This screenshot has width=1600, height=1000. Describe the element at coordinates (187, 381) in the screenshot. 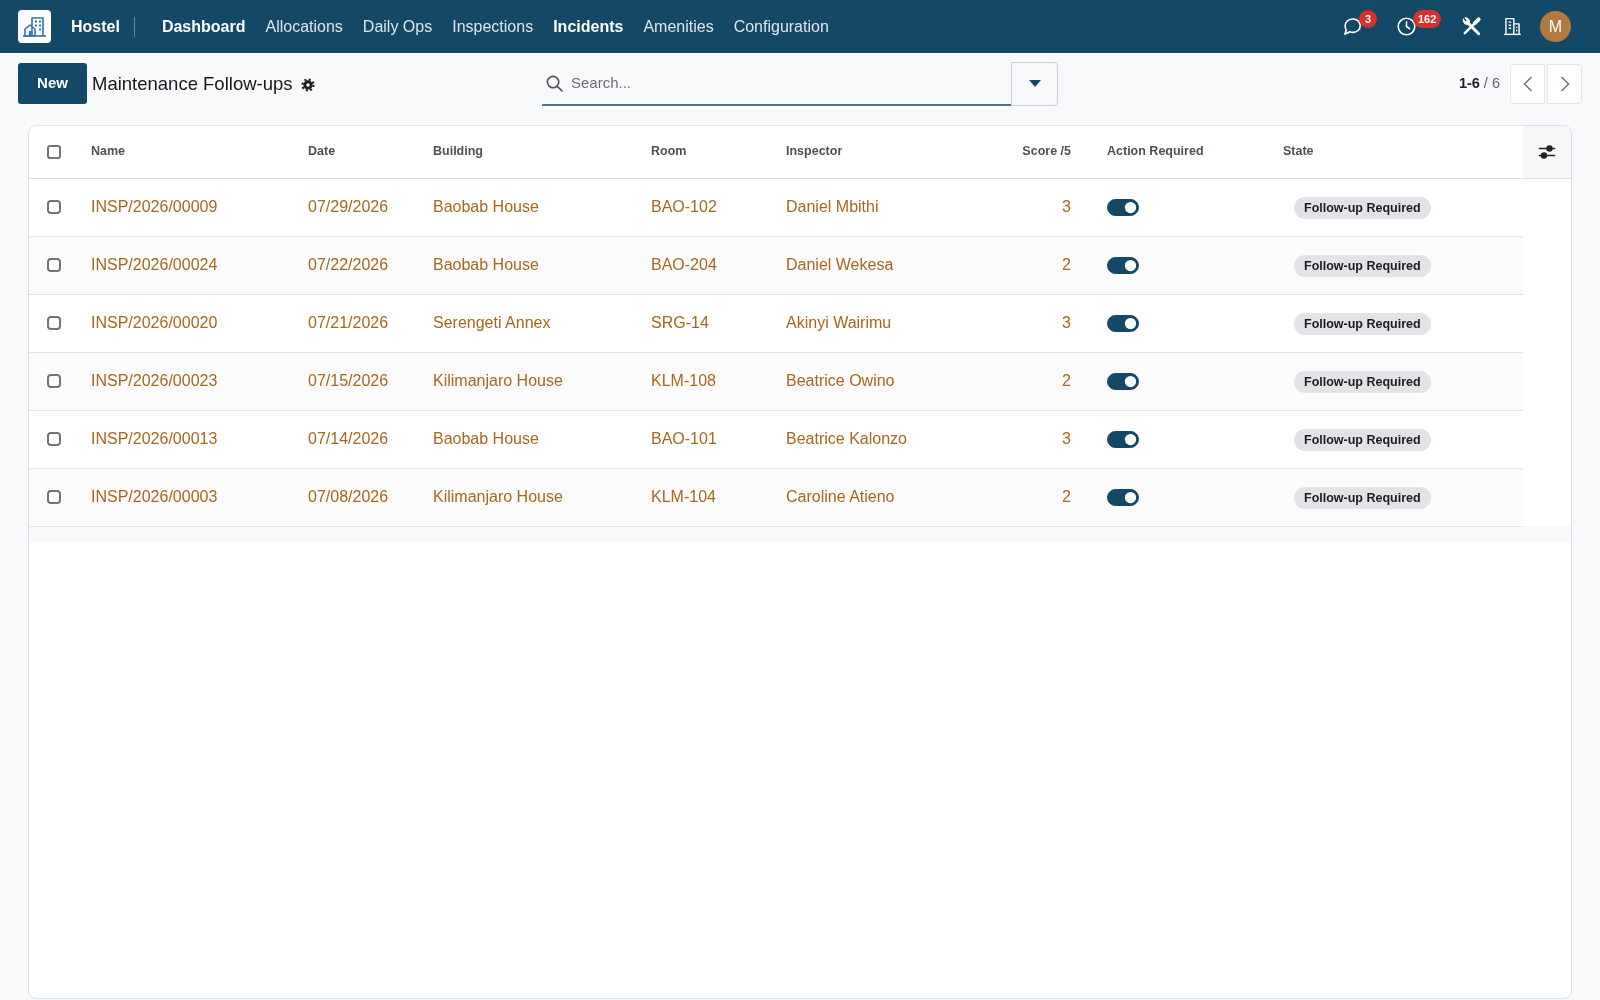

I see `table-cell: INSP/2026/00023` at that location.